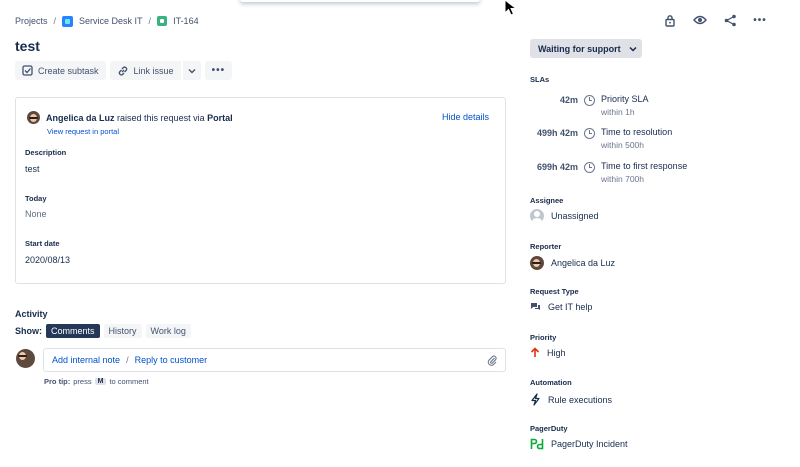  Describe the element at coordinates (32, 169) in the screenshot. I see `field-value-description: test` at that location.